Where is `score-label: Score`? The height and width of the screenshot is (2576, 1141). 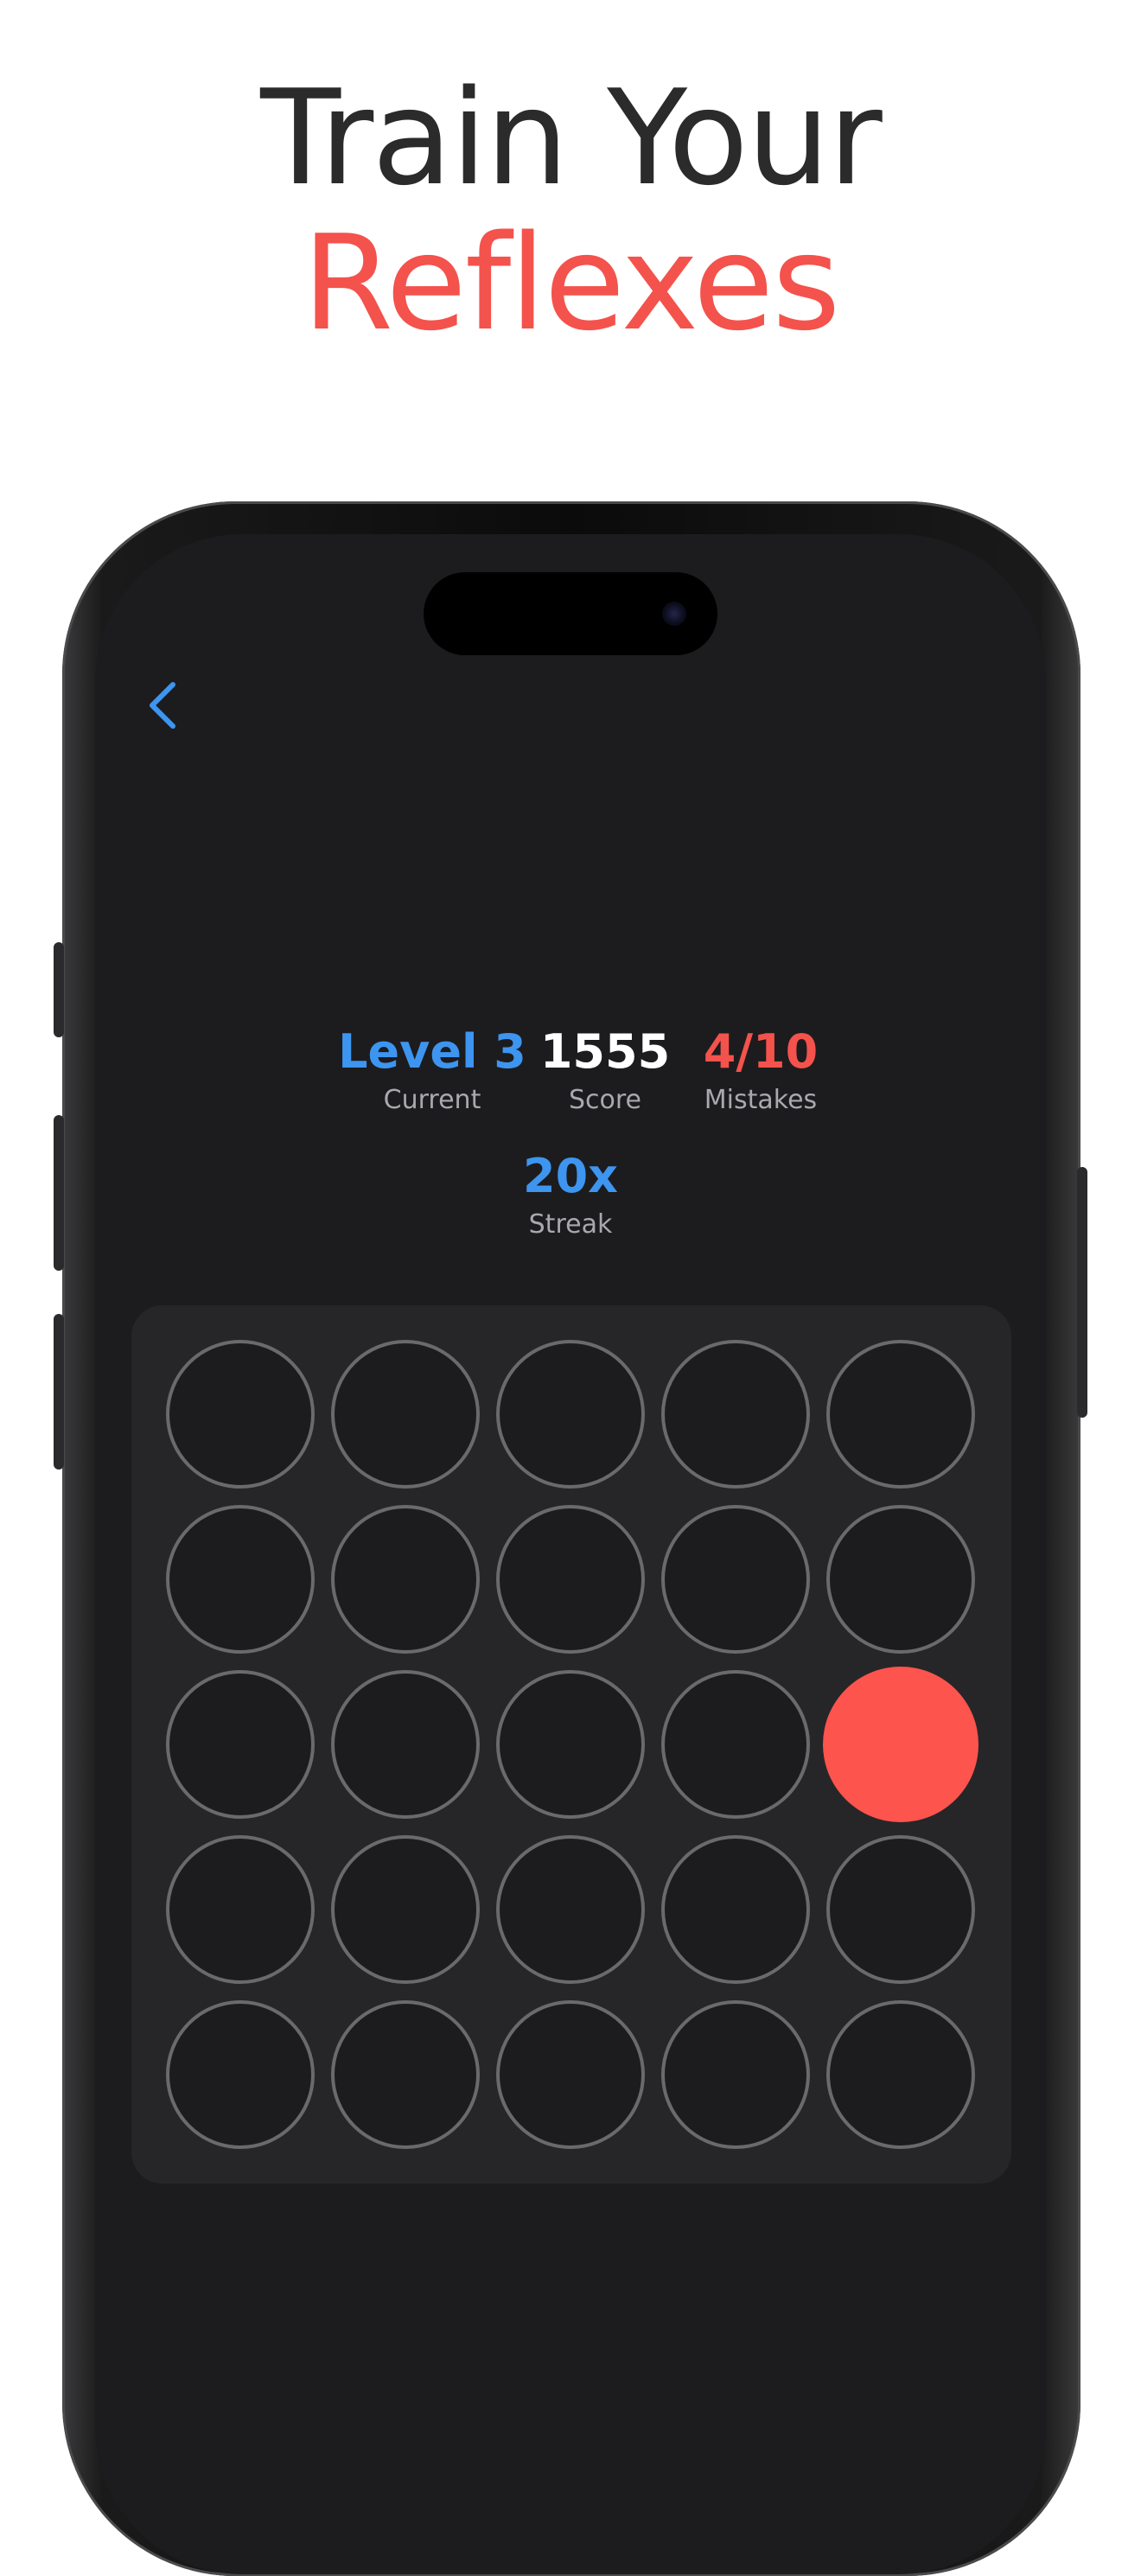
score-label: Score is located at coordinates (605, 1100).